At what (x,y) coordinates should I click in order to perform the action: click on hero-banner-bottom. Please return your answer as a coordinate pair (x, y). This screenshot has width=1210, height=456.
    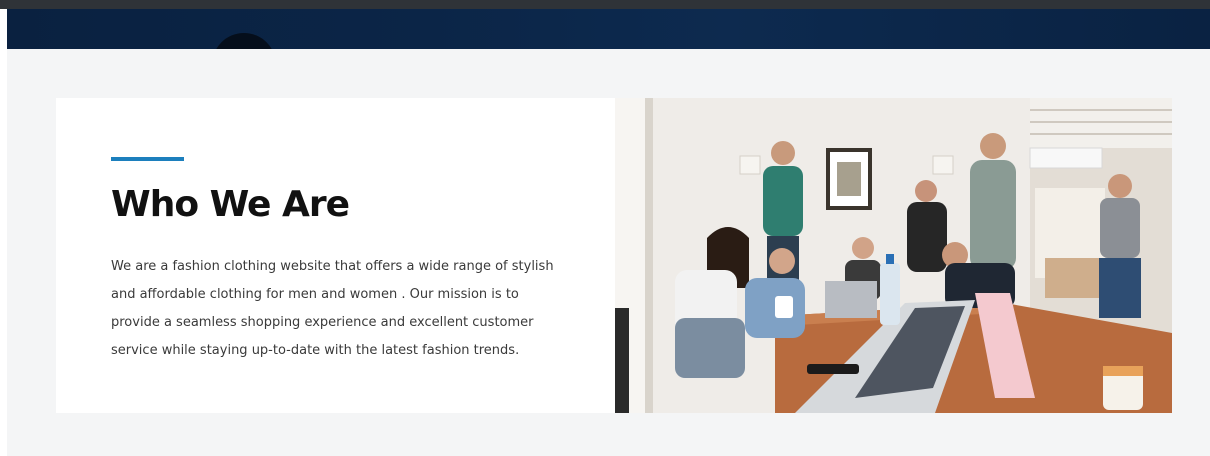
    Looking at the image, I should click on (608, 29).